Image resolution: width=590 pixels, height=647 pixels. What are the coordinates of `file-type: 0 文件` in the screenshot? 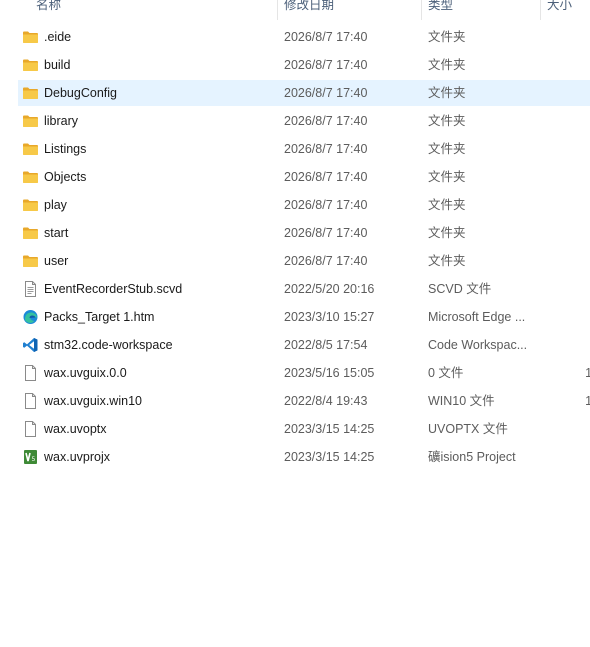 It's located at (446, 373).